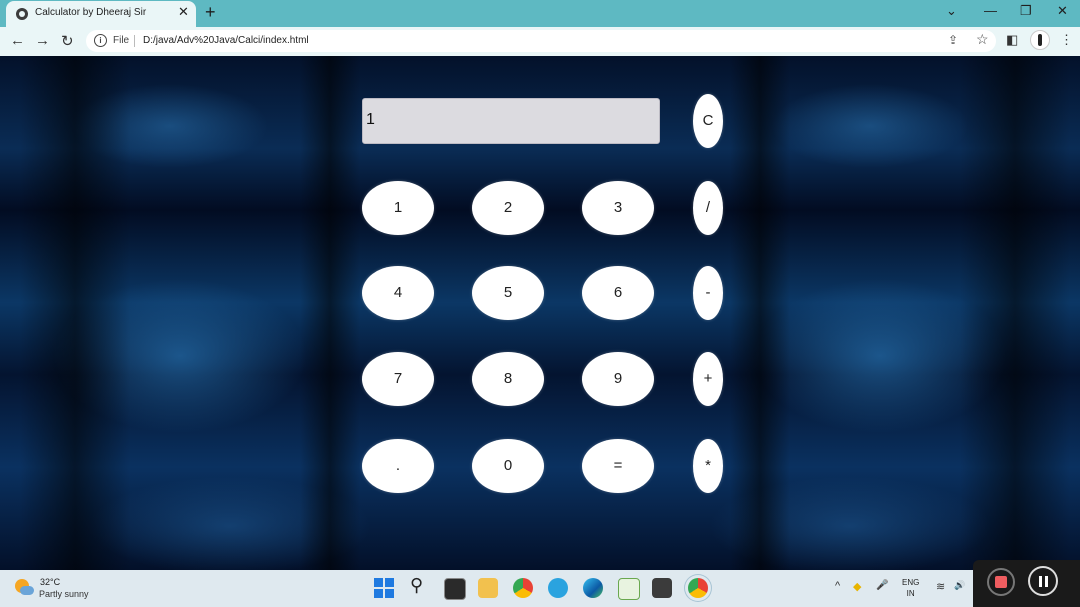 This screenshot has height=607, width=1080. What do you see at coordinates (618, 466) in the screenshot?
I see `equals-button: =` at bounding box center [618, 466].